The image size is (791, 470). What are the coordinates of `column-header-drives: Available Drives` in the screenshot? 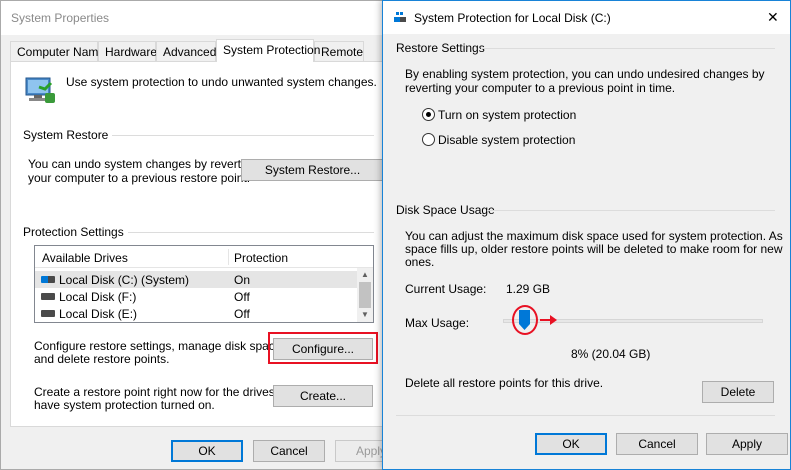 It's located at (85, 258).